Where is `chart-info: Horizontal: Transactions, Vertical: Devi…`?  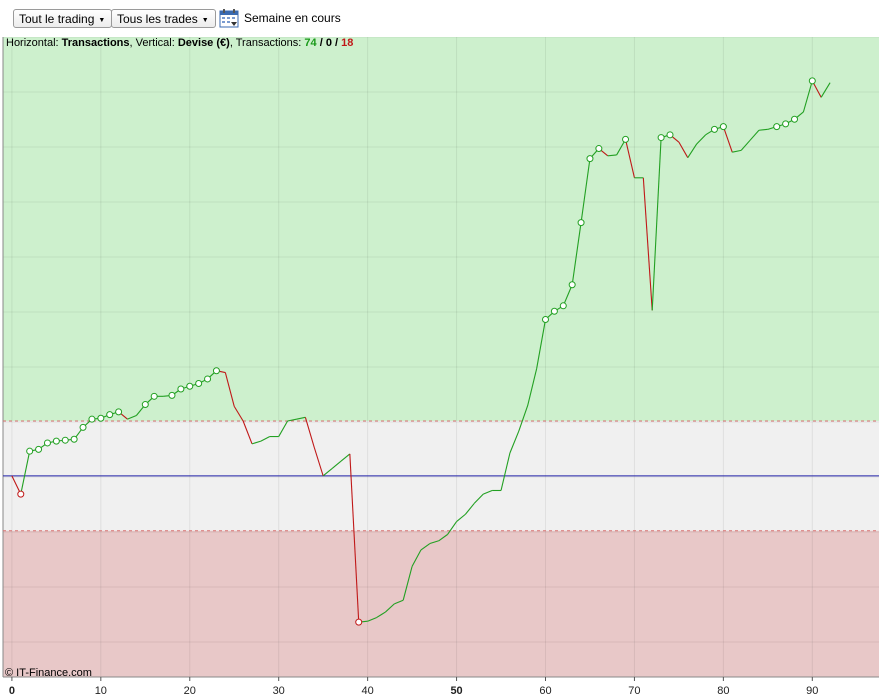
chart-info: Horizontal: Transactions, Vertical: Devi… is located at coordinates (180, 43).